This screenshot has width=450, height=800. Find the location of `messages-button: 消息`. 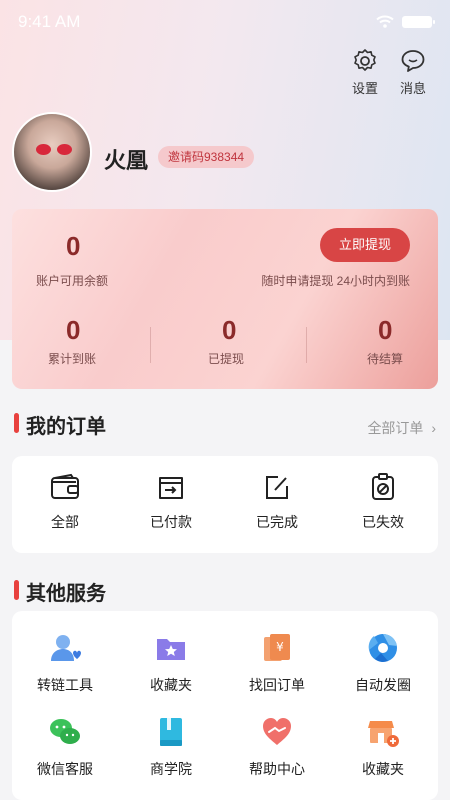

messages-button: 消息 is located at coordinates (413, 72).